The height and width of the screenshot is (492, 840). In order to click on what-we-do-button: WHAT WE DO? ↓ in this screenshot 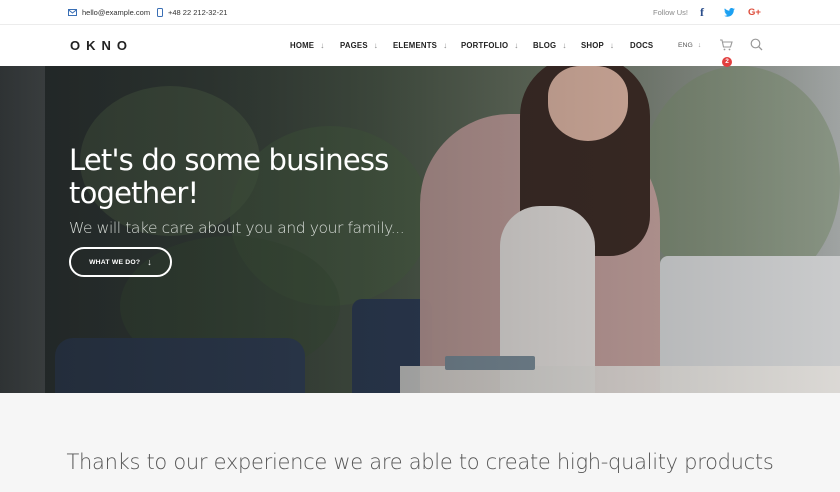, I will do `click(120, 262)`.